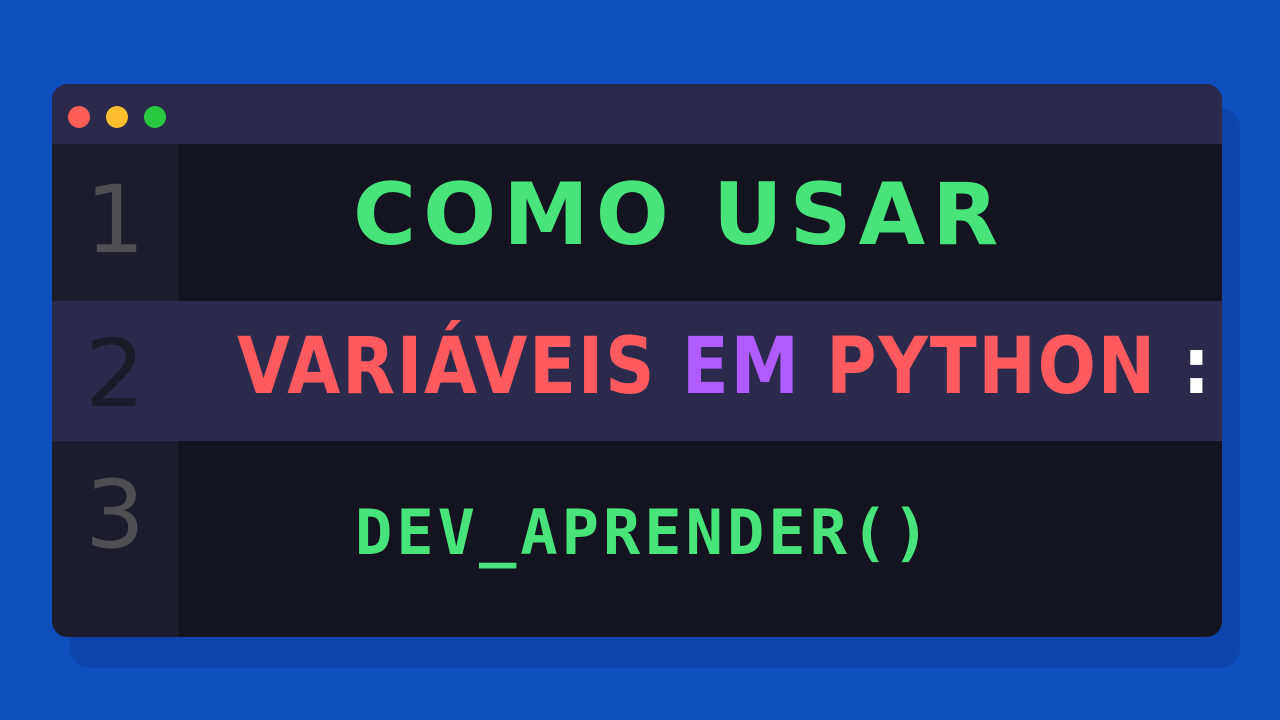 This screenshot has width=1280, height=720. What do you see at coordinates (679, 215) in the screenshot?
I see `title-line-1: COMO USAR` at bounding box center [679, 215].